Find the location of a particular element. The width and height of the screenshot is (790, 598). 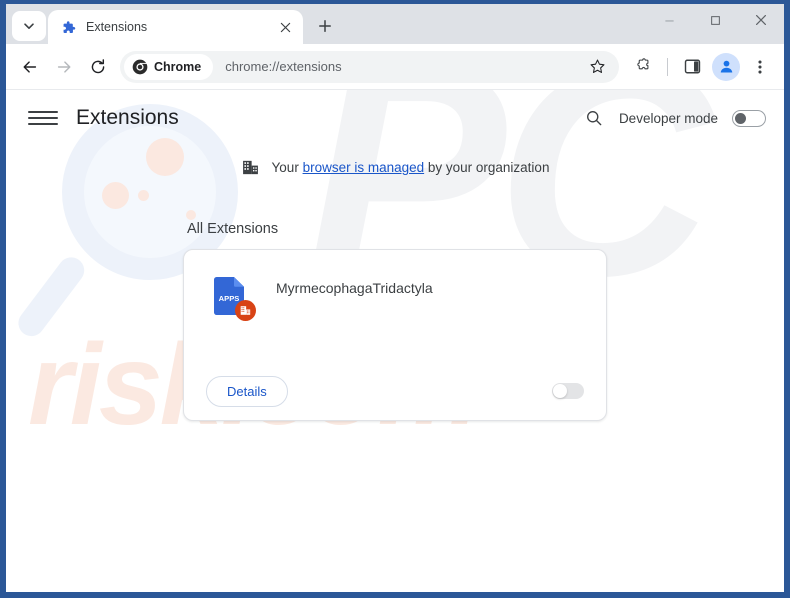

bookmark-star-icon is located at coordinates (597, 66).